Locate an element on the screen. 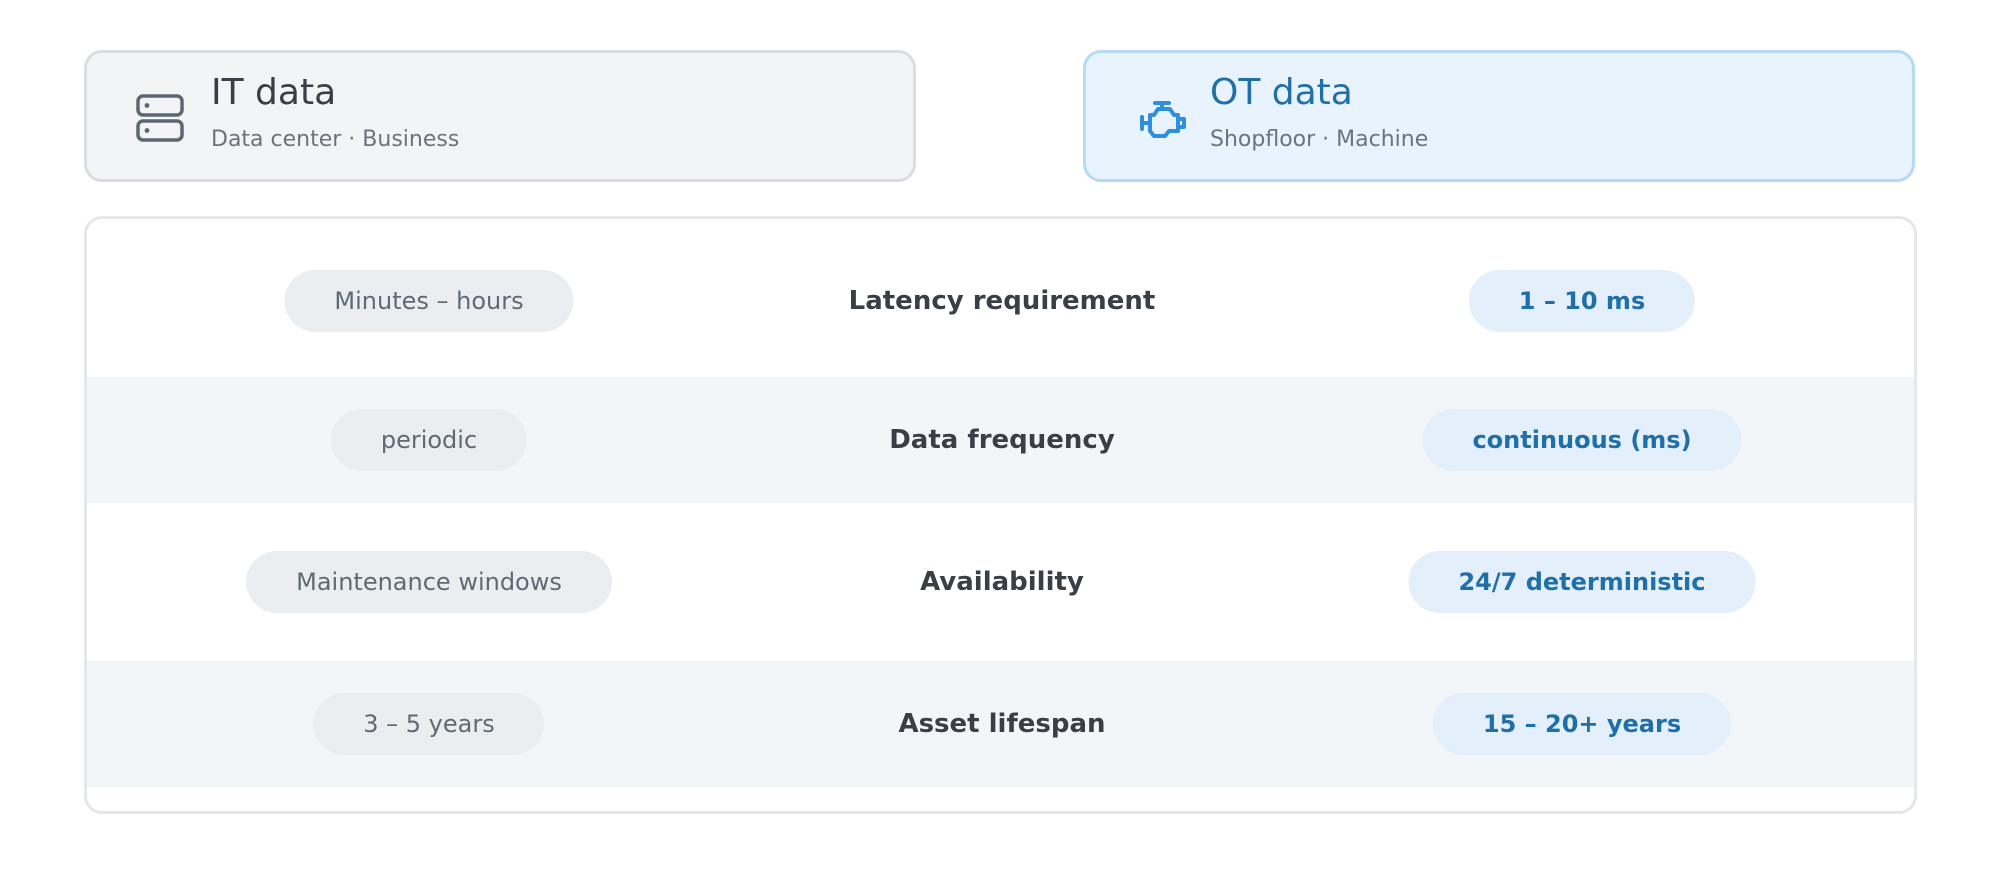 This screenshot has width=2000, height=875. ot-value-pill: 15 – 20+ years is located at coordinates (1582, 724).